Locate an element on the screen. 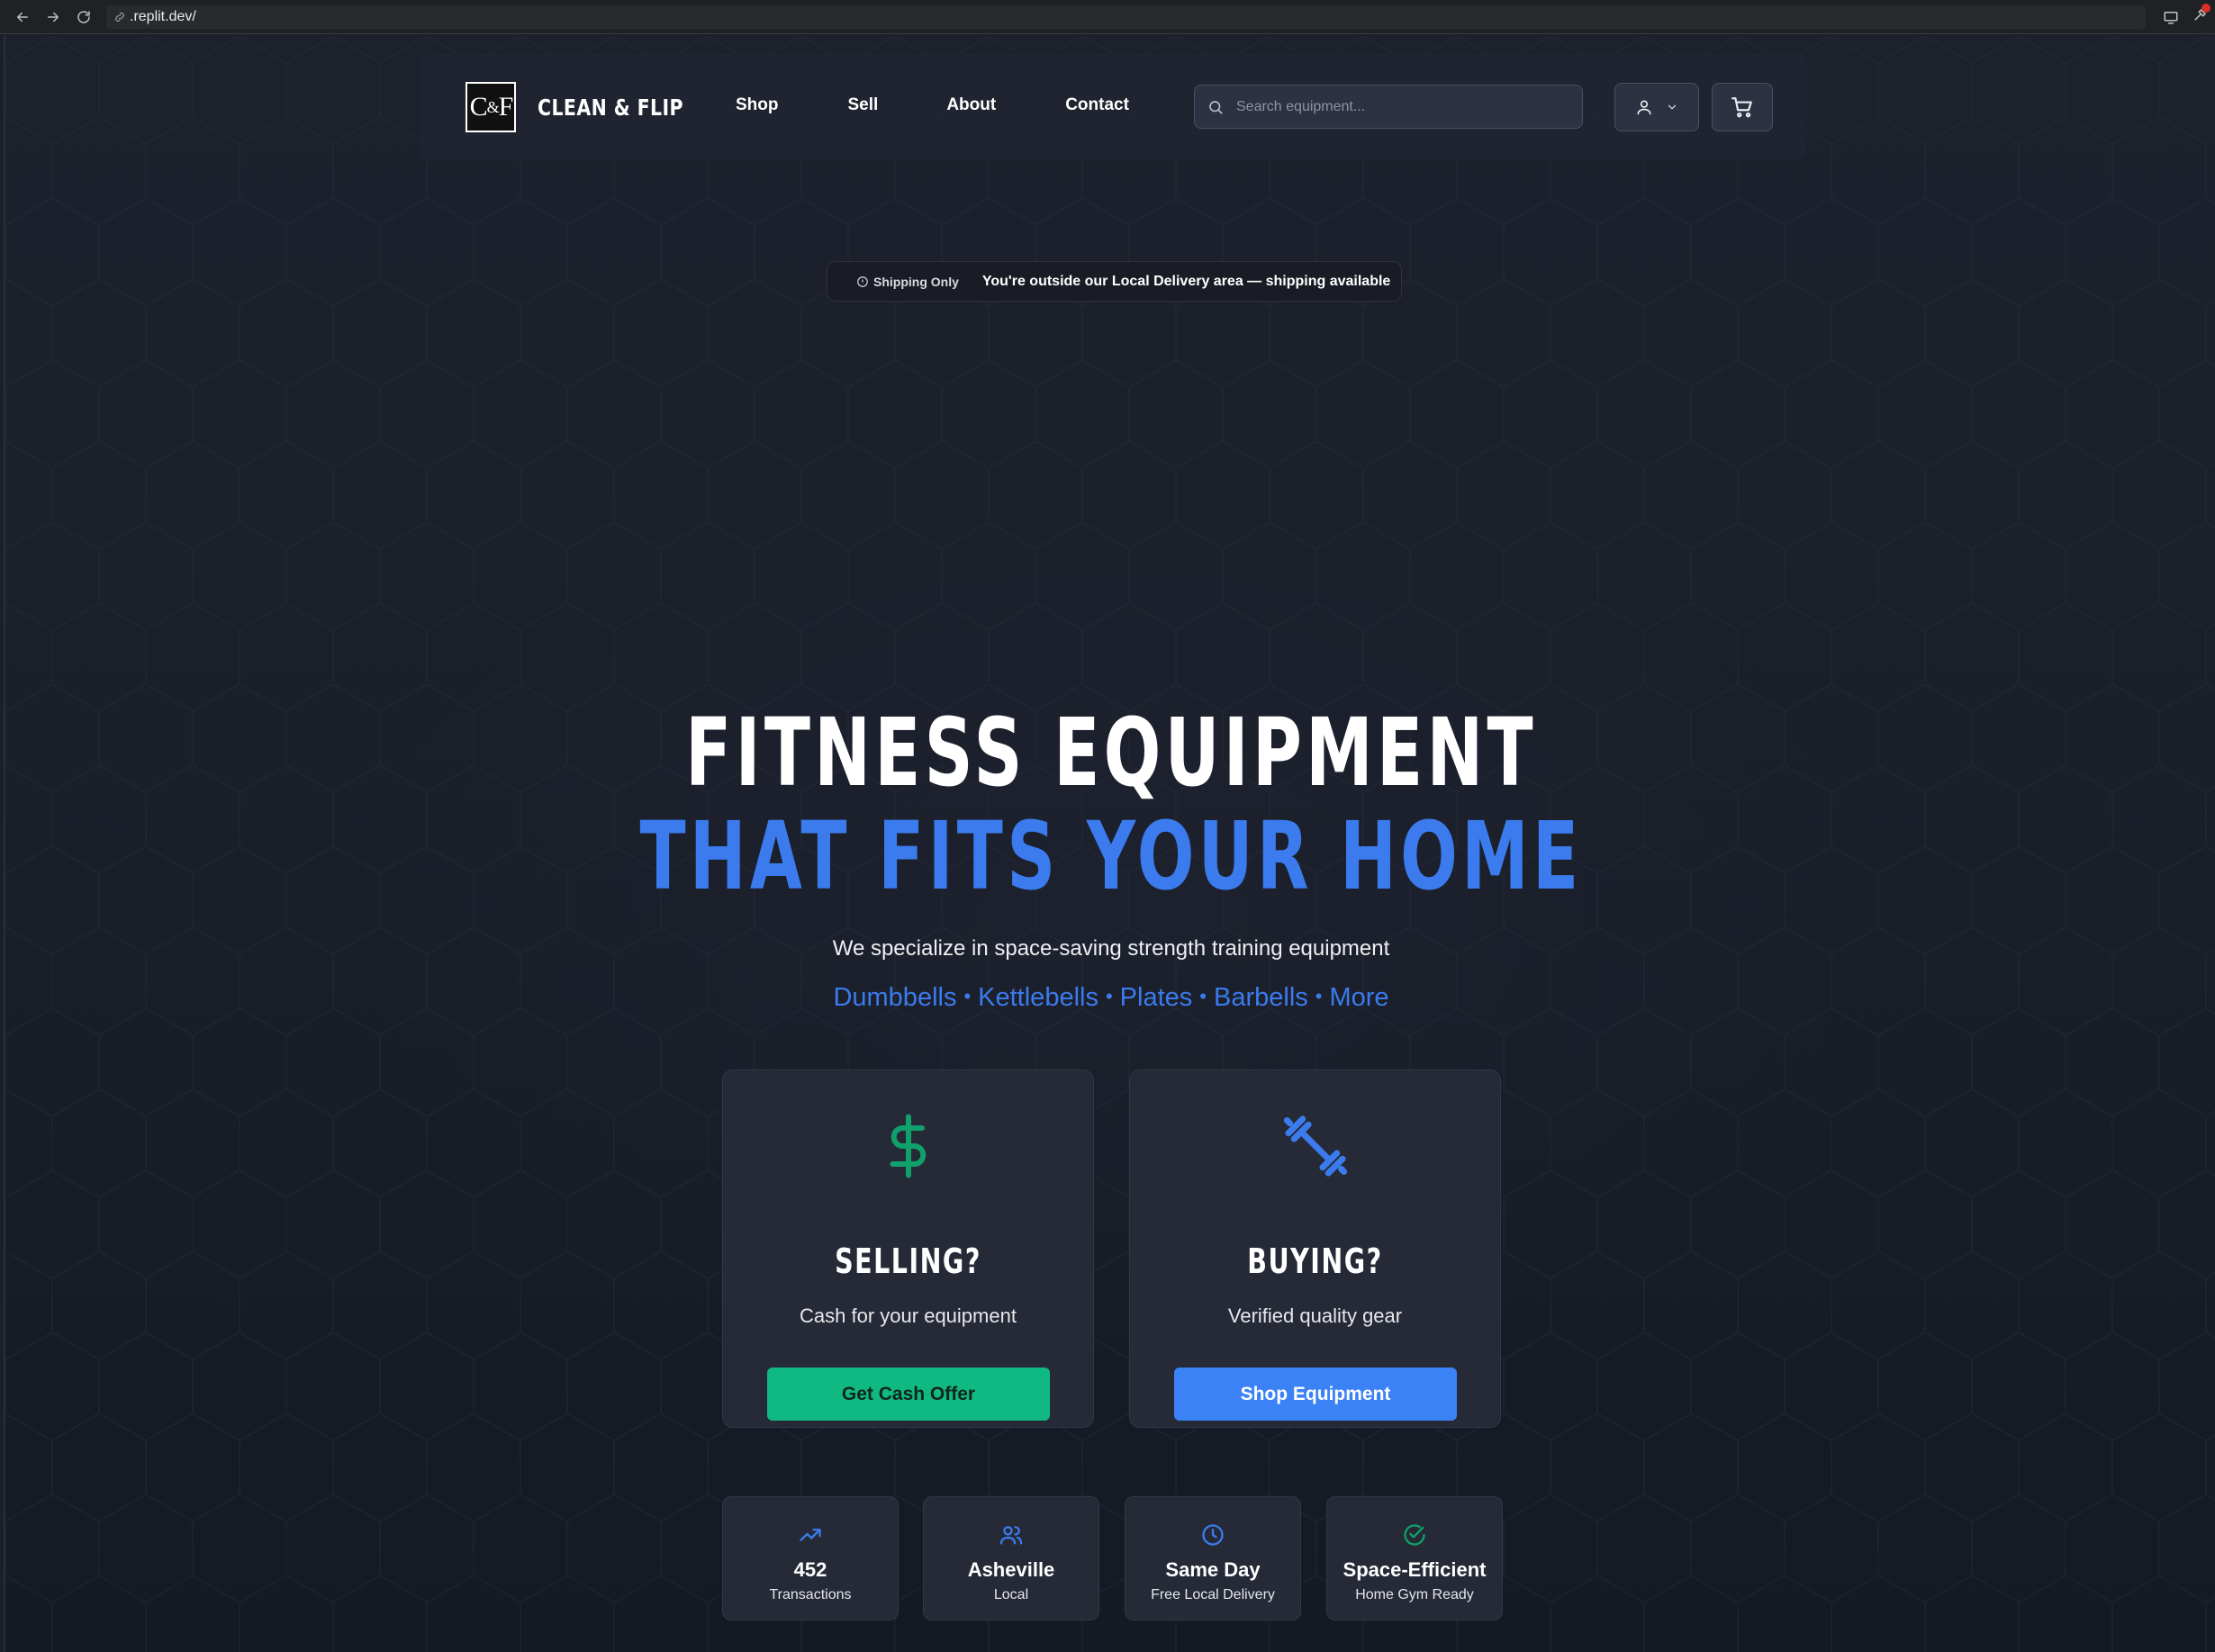 This screenshot has height=1652, width=2215. nav-about: About is located at coordinates (971, 105).